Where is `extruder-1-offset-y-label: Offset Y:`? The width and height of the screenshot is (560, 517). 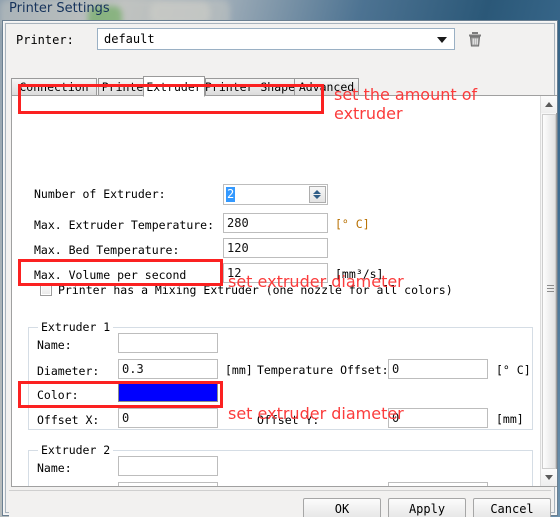 extruder-1-offset-y-label: Offset Y: is located at coordinates (288, 420).